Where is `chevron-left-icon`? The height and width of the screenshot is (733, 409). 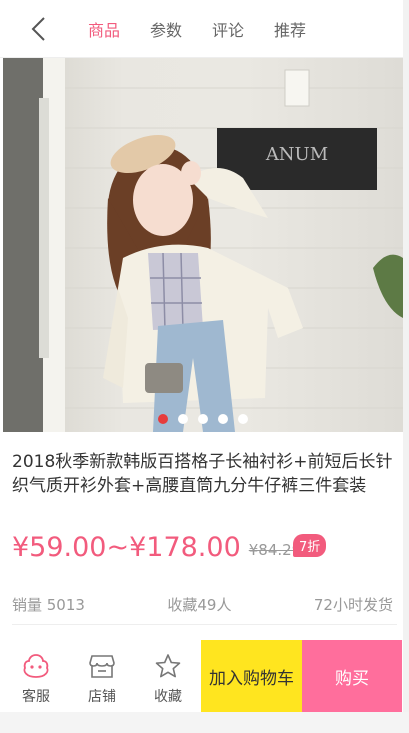 chevron-left-icon is located at coordinates (38, 29).